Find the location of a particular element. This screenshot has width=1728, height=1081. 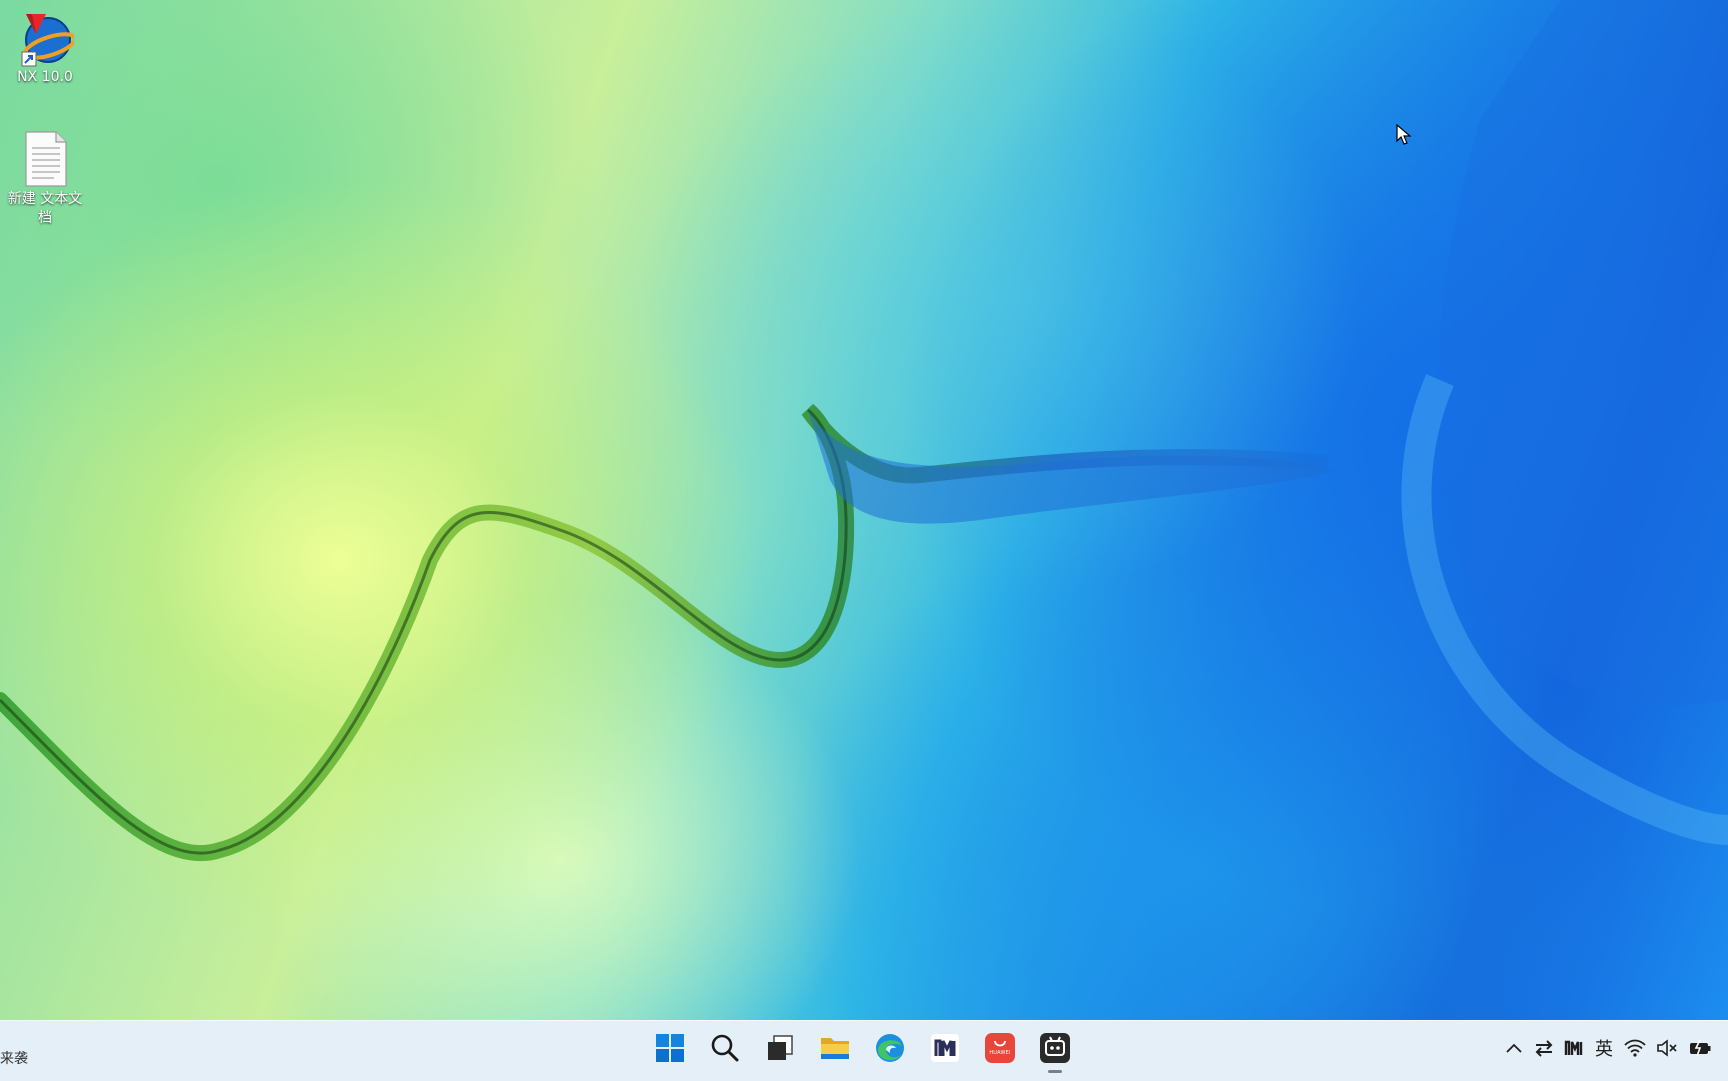

input-language-indicator: 英 is located at coordinates (1604, 1048).